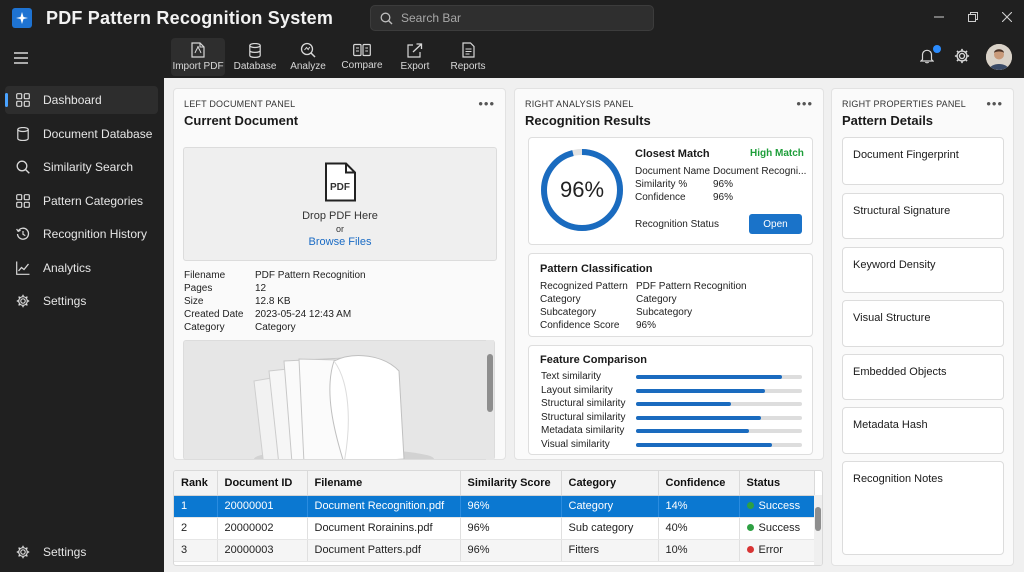  I want to click on export-button: Export, so click(415, 57).